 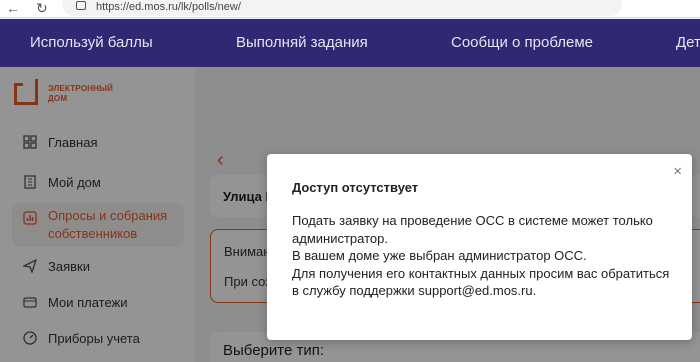 I want to click on close-icon: ×, so click(x=677, y=171).